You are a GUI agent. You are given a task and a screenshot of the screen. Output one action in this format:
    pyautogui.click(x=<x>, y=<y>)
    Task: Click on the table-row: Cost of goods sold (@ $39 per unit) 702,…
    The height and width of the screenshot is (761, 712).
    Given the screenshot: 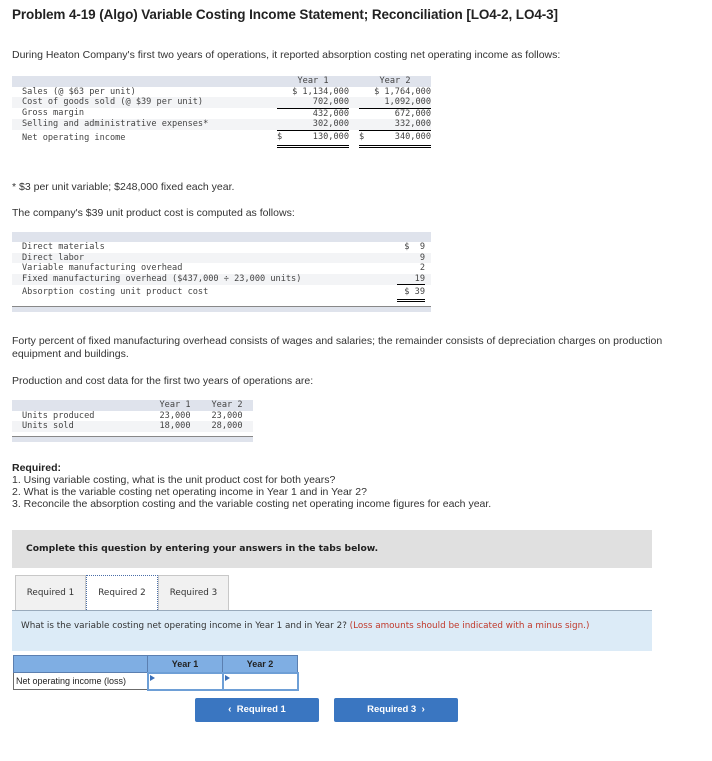 What is the action you would take?
    pyautogui.click(x=221, y=103)
    